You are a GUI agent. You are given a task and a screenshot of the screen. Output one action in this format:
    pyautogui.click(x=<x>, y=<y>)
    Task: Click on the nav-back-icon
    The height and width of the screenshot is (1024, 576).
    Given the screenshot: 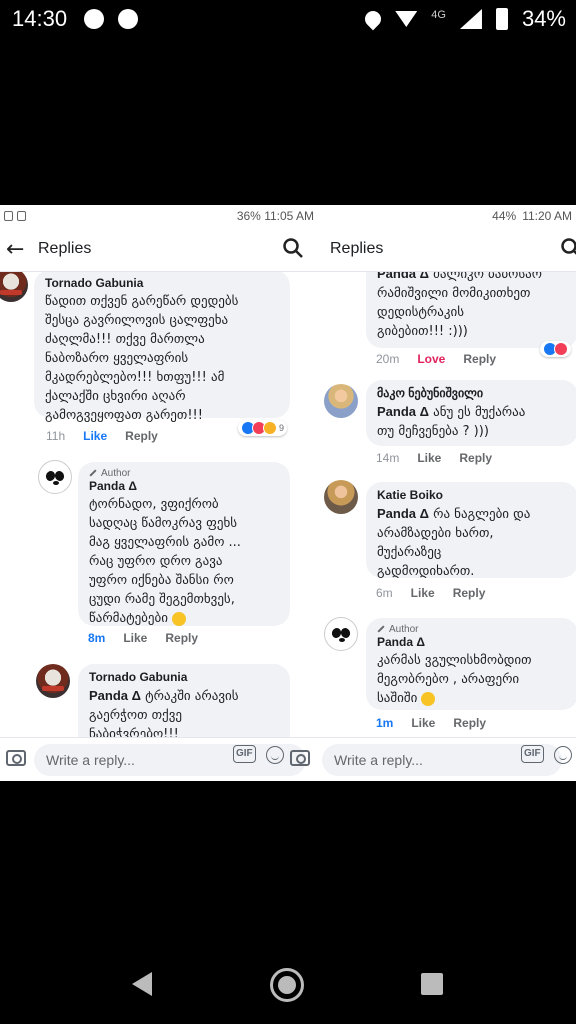 What is the action you would take?
    pyautogui.click(x=142, y=984)
    